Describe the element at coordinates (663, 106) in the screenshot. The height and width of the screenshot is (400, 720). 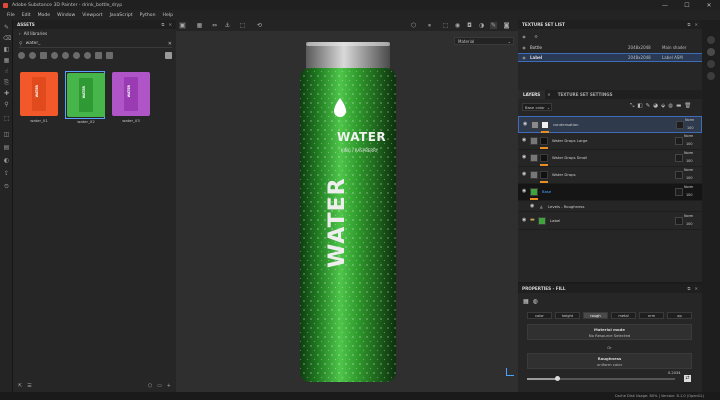
I see `add-fill-icon: ⬙` at that location.